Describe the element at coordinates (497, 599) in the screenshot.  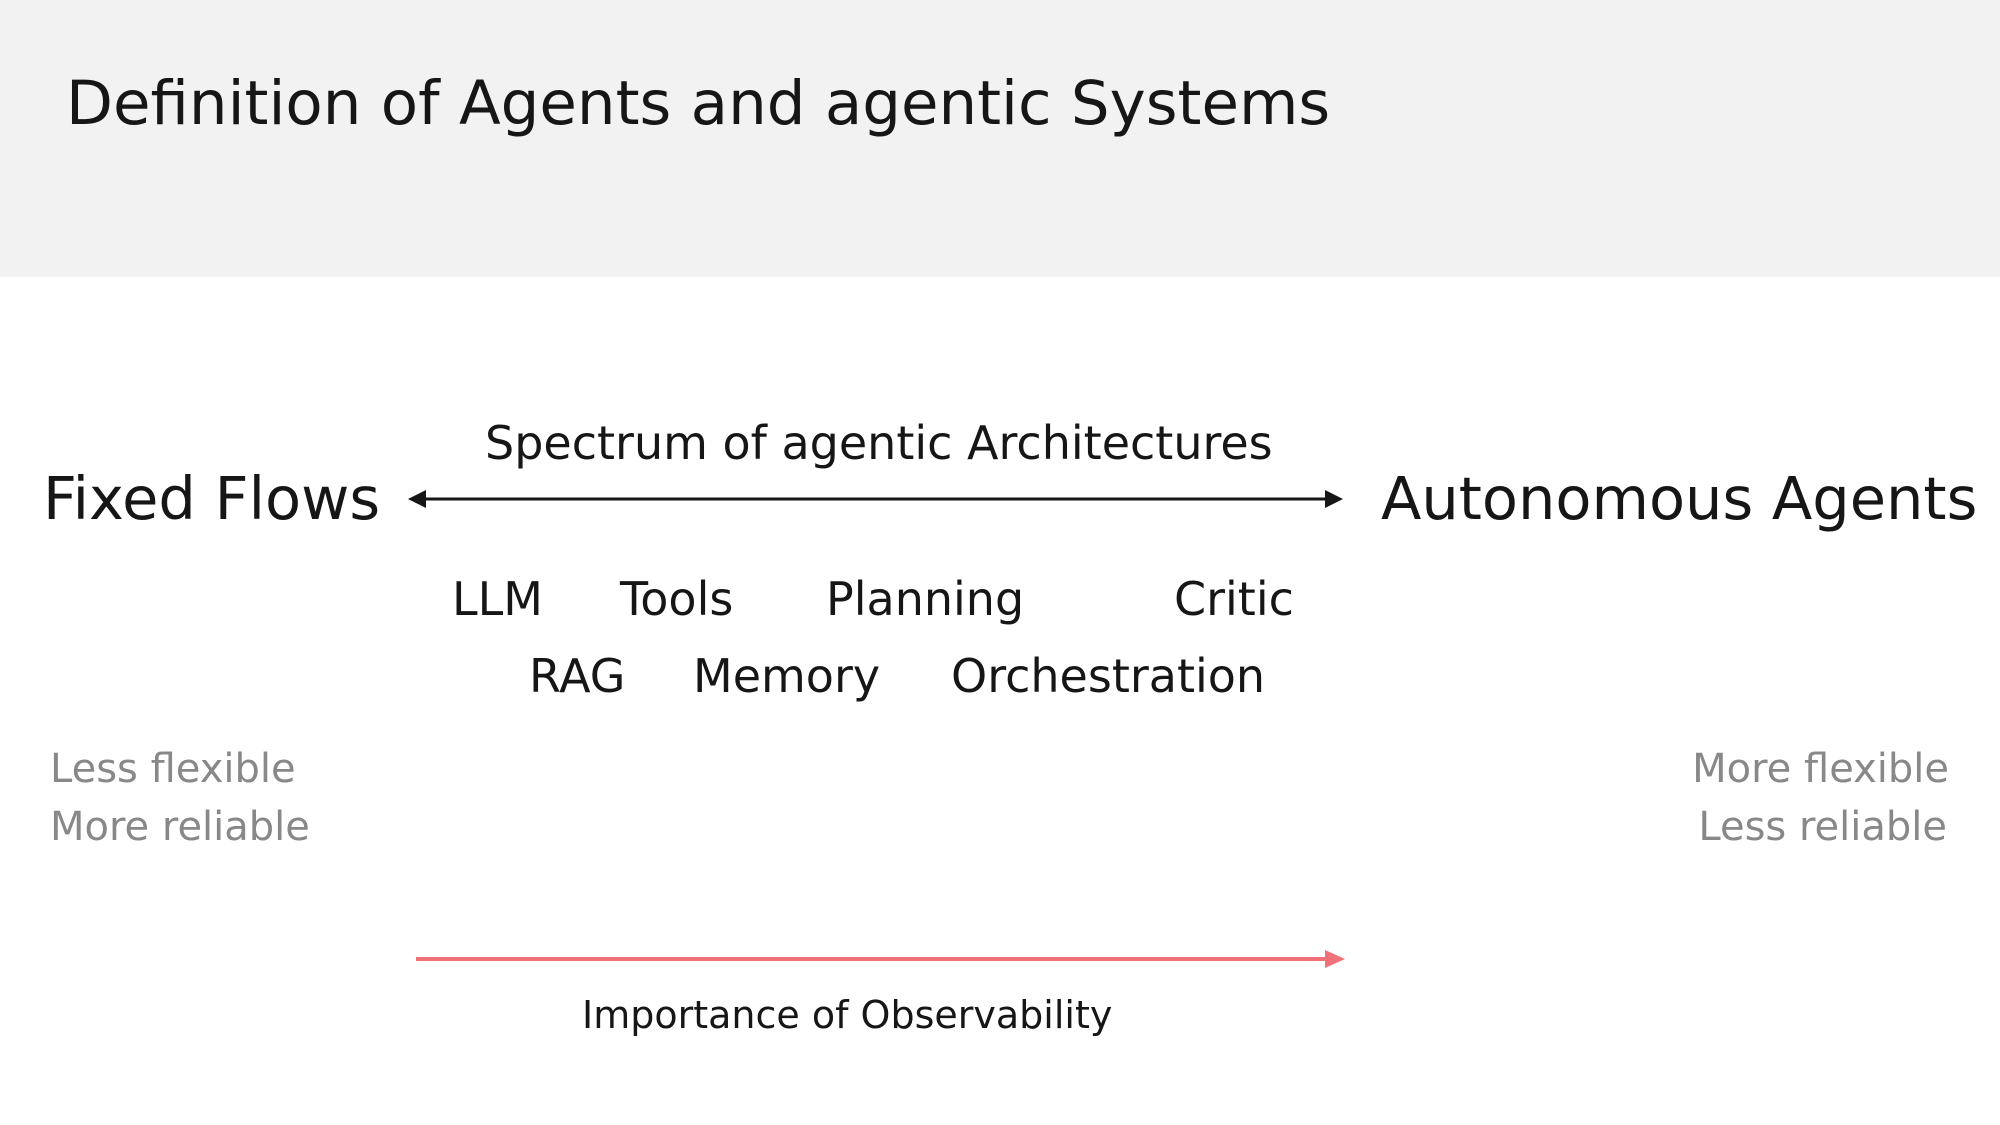
I see `component-llm: LLM` at that location.